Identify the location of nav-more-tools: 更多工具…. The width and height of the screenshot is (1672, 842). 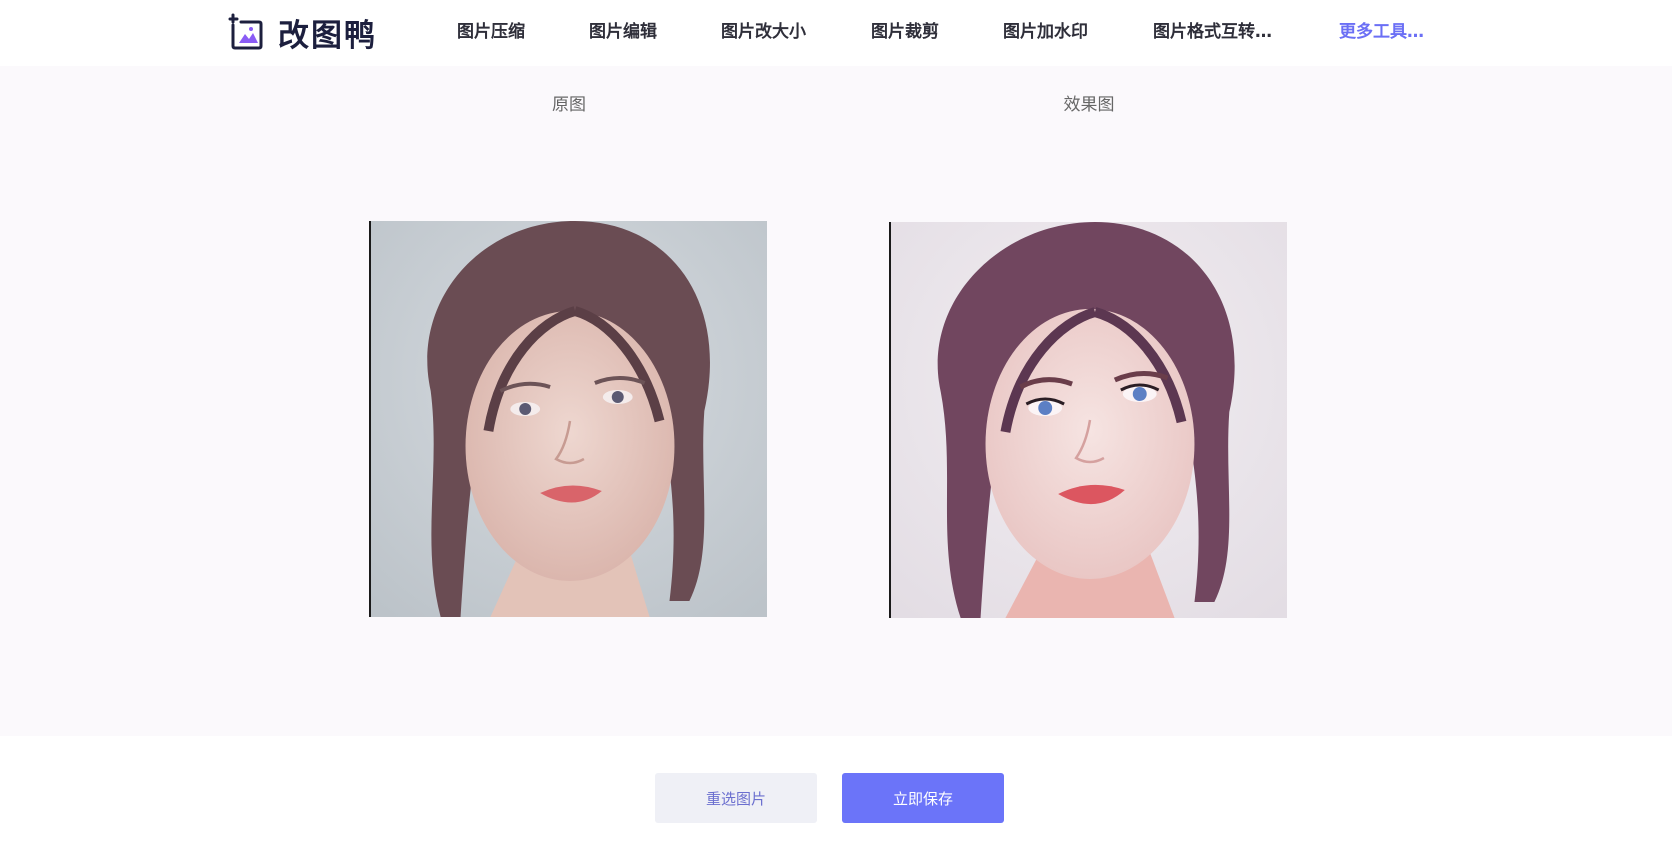
(1381, 32).